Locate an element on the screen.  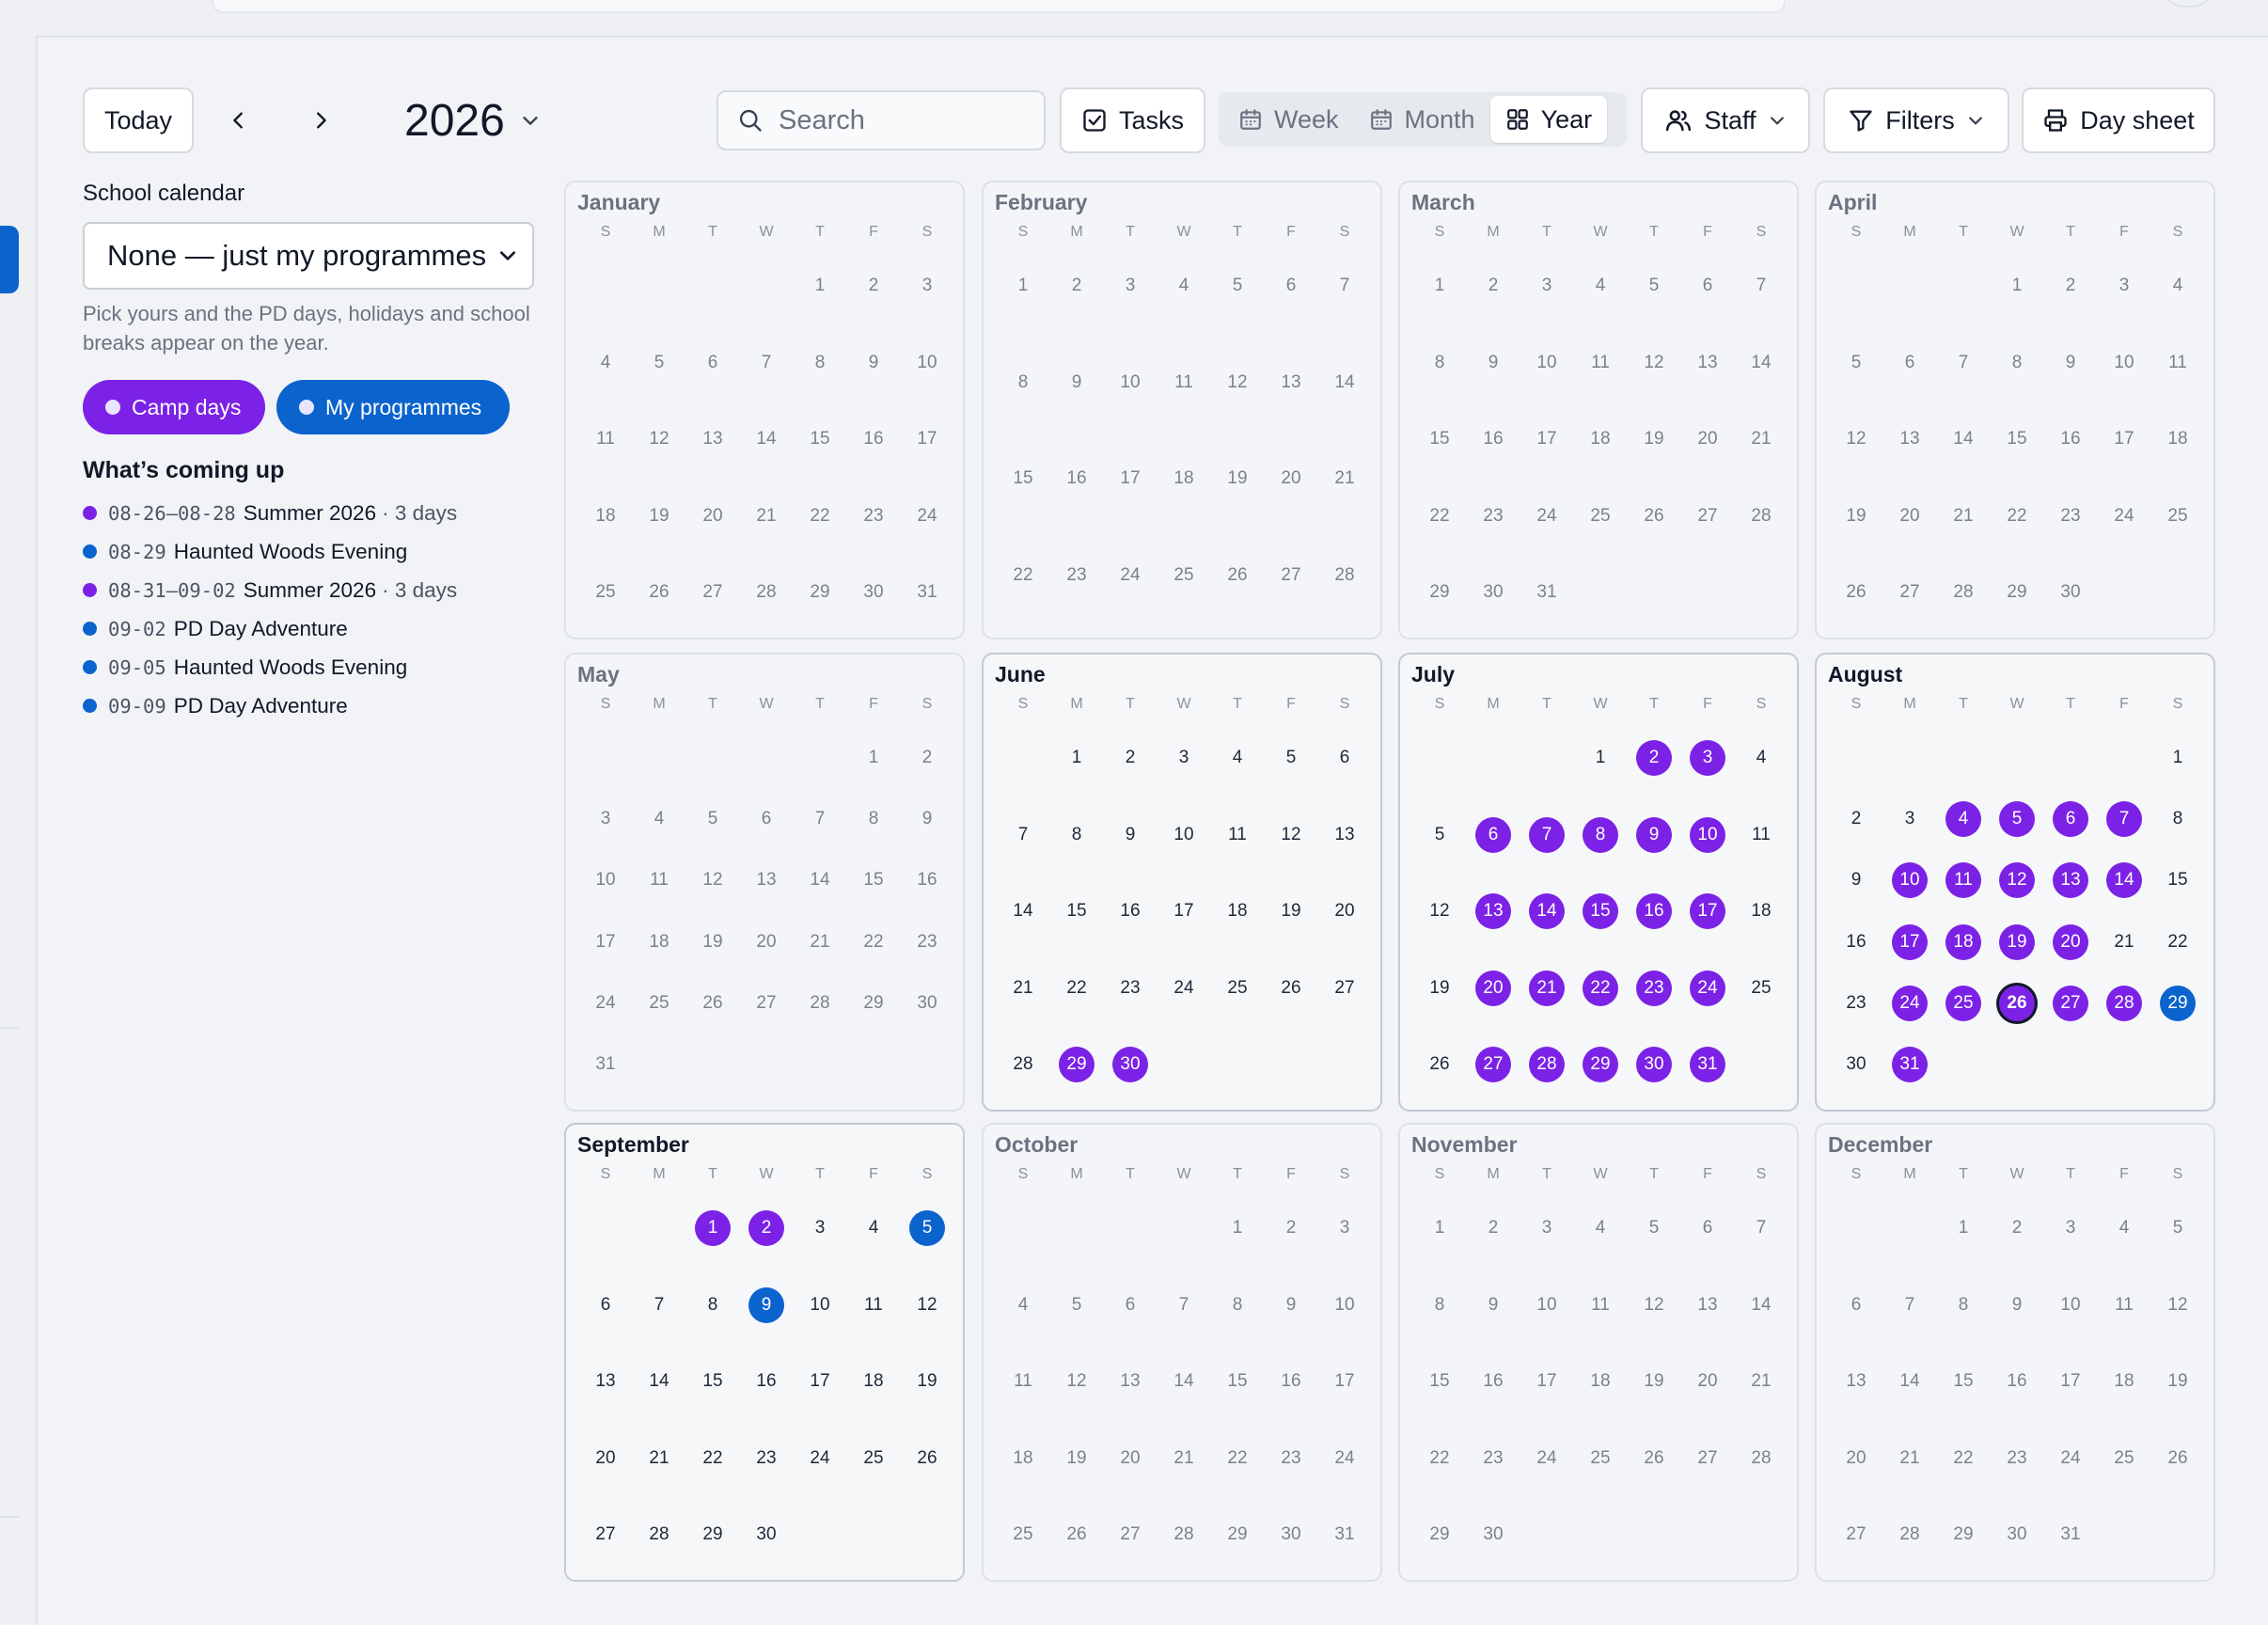
legend-camp-days: Camp days is located at coordinates (174, 407).